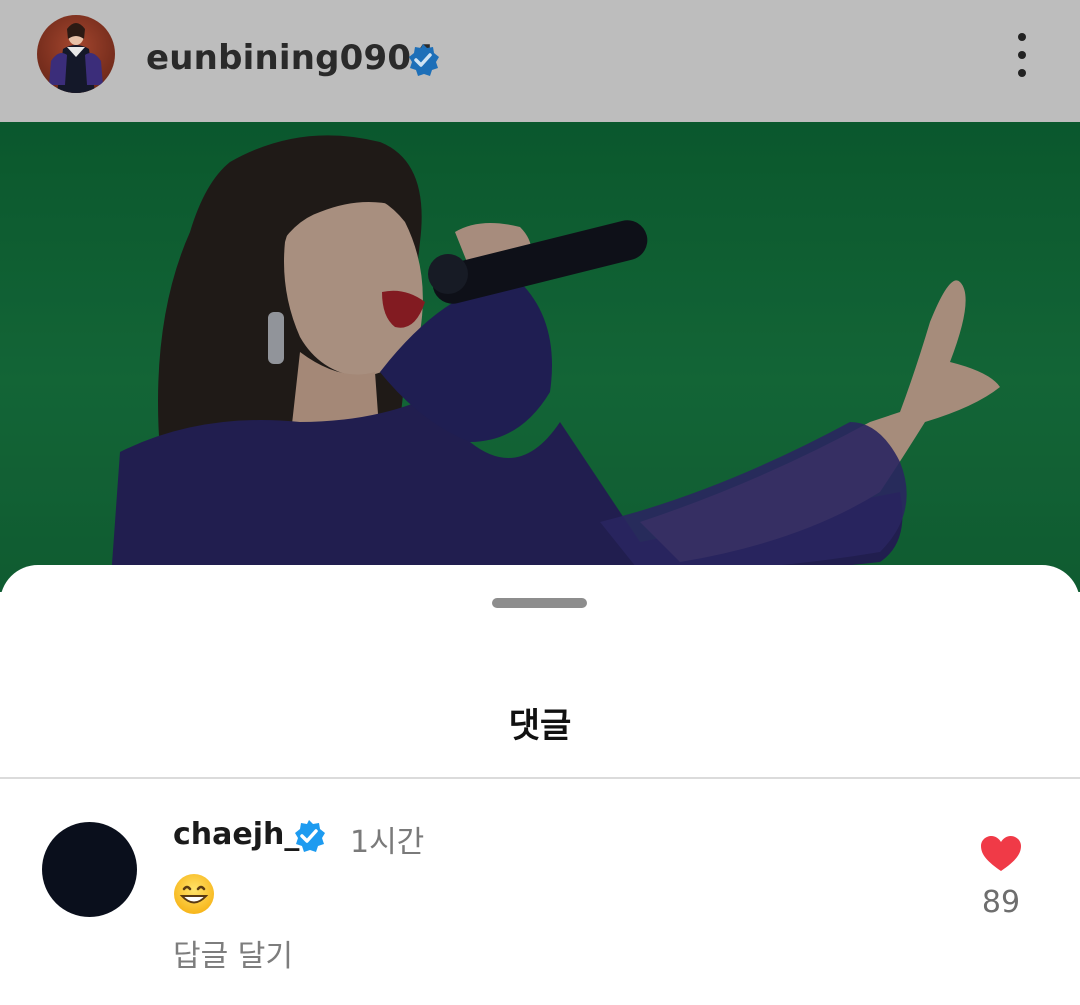  What do you see at coordinates (540, 726) in the screenshot?
I see `sheet-title: 댓글` at bounding box center [540, 726].